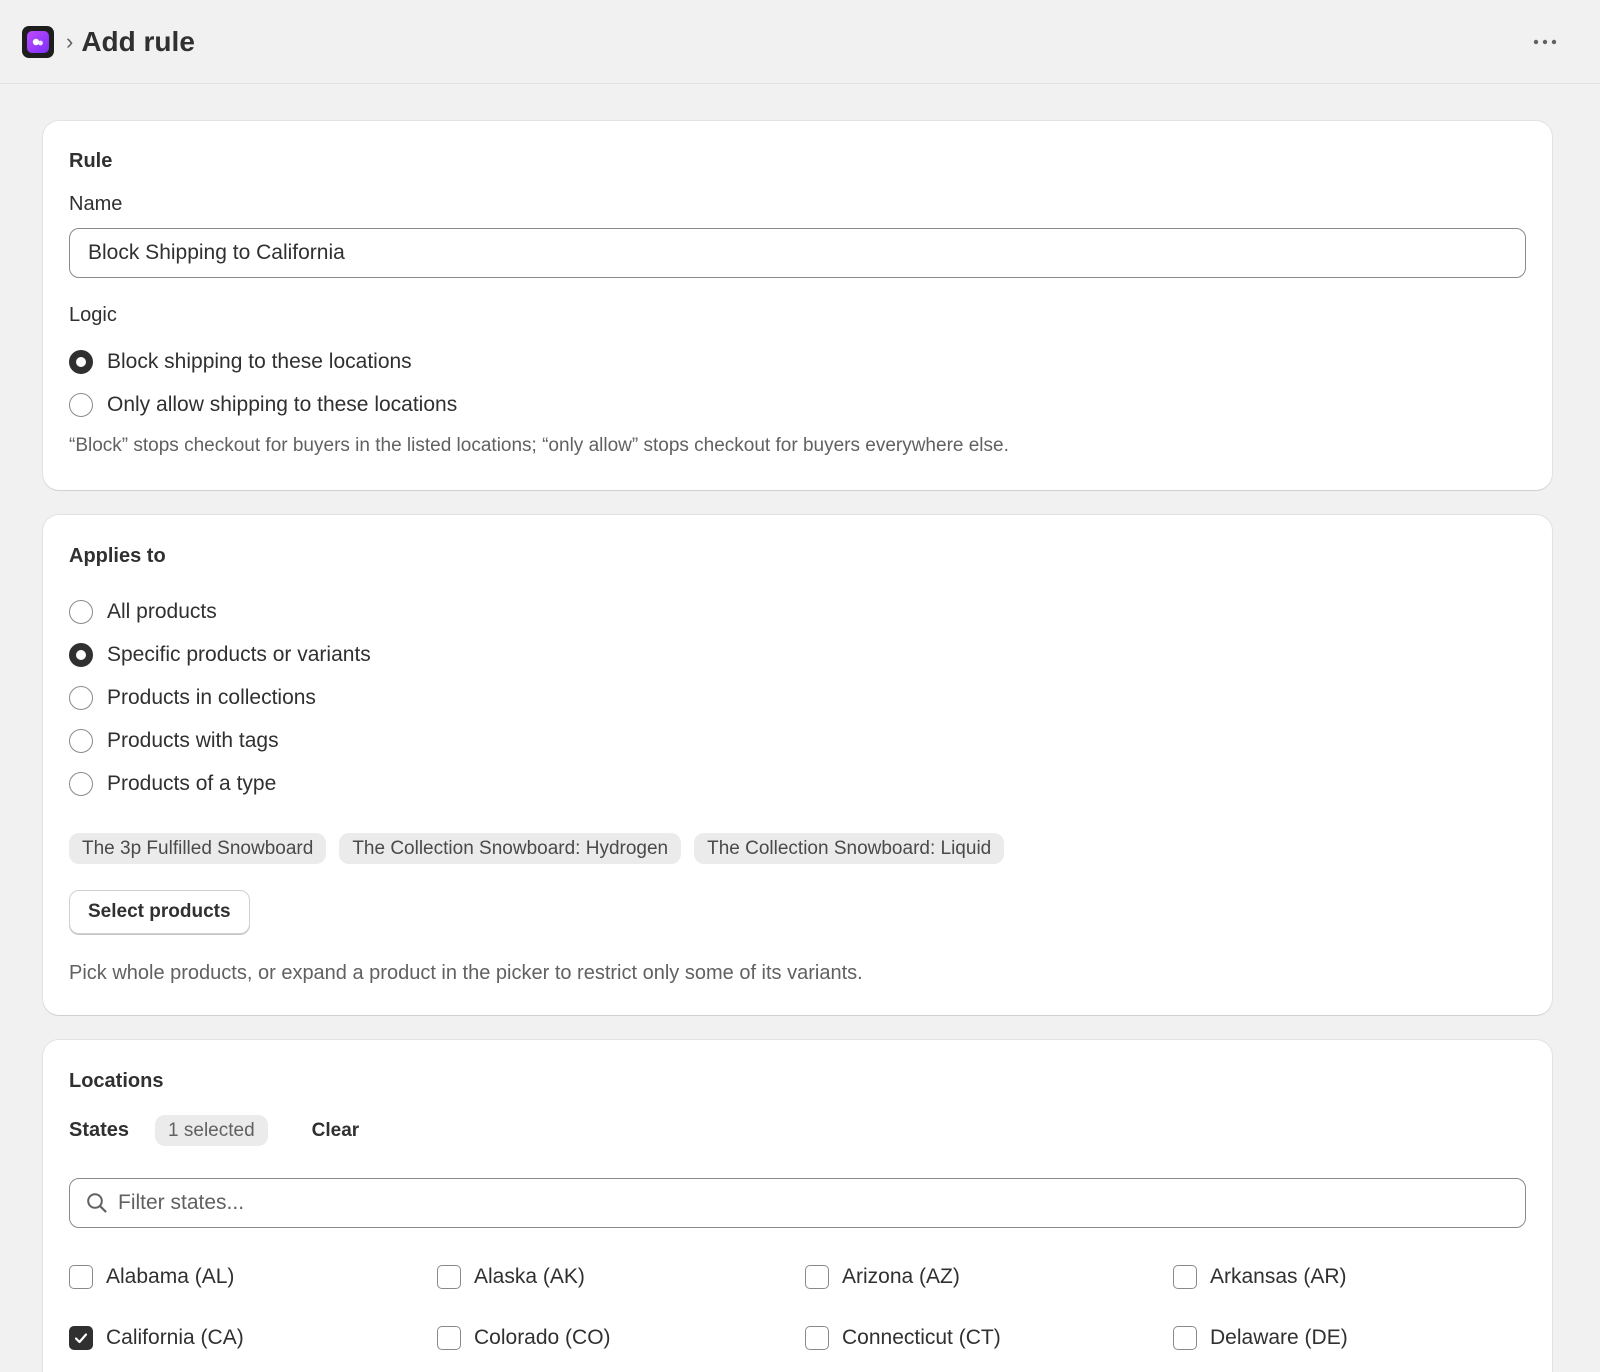  What do you see at coordinates (91, 161) in the screenshot?
I see `rule-card-title: Rule` at bounding box center [91, 161].